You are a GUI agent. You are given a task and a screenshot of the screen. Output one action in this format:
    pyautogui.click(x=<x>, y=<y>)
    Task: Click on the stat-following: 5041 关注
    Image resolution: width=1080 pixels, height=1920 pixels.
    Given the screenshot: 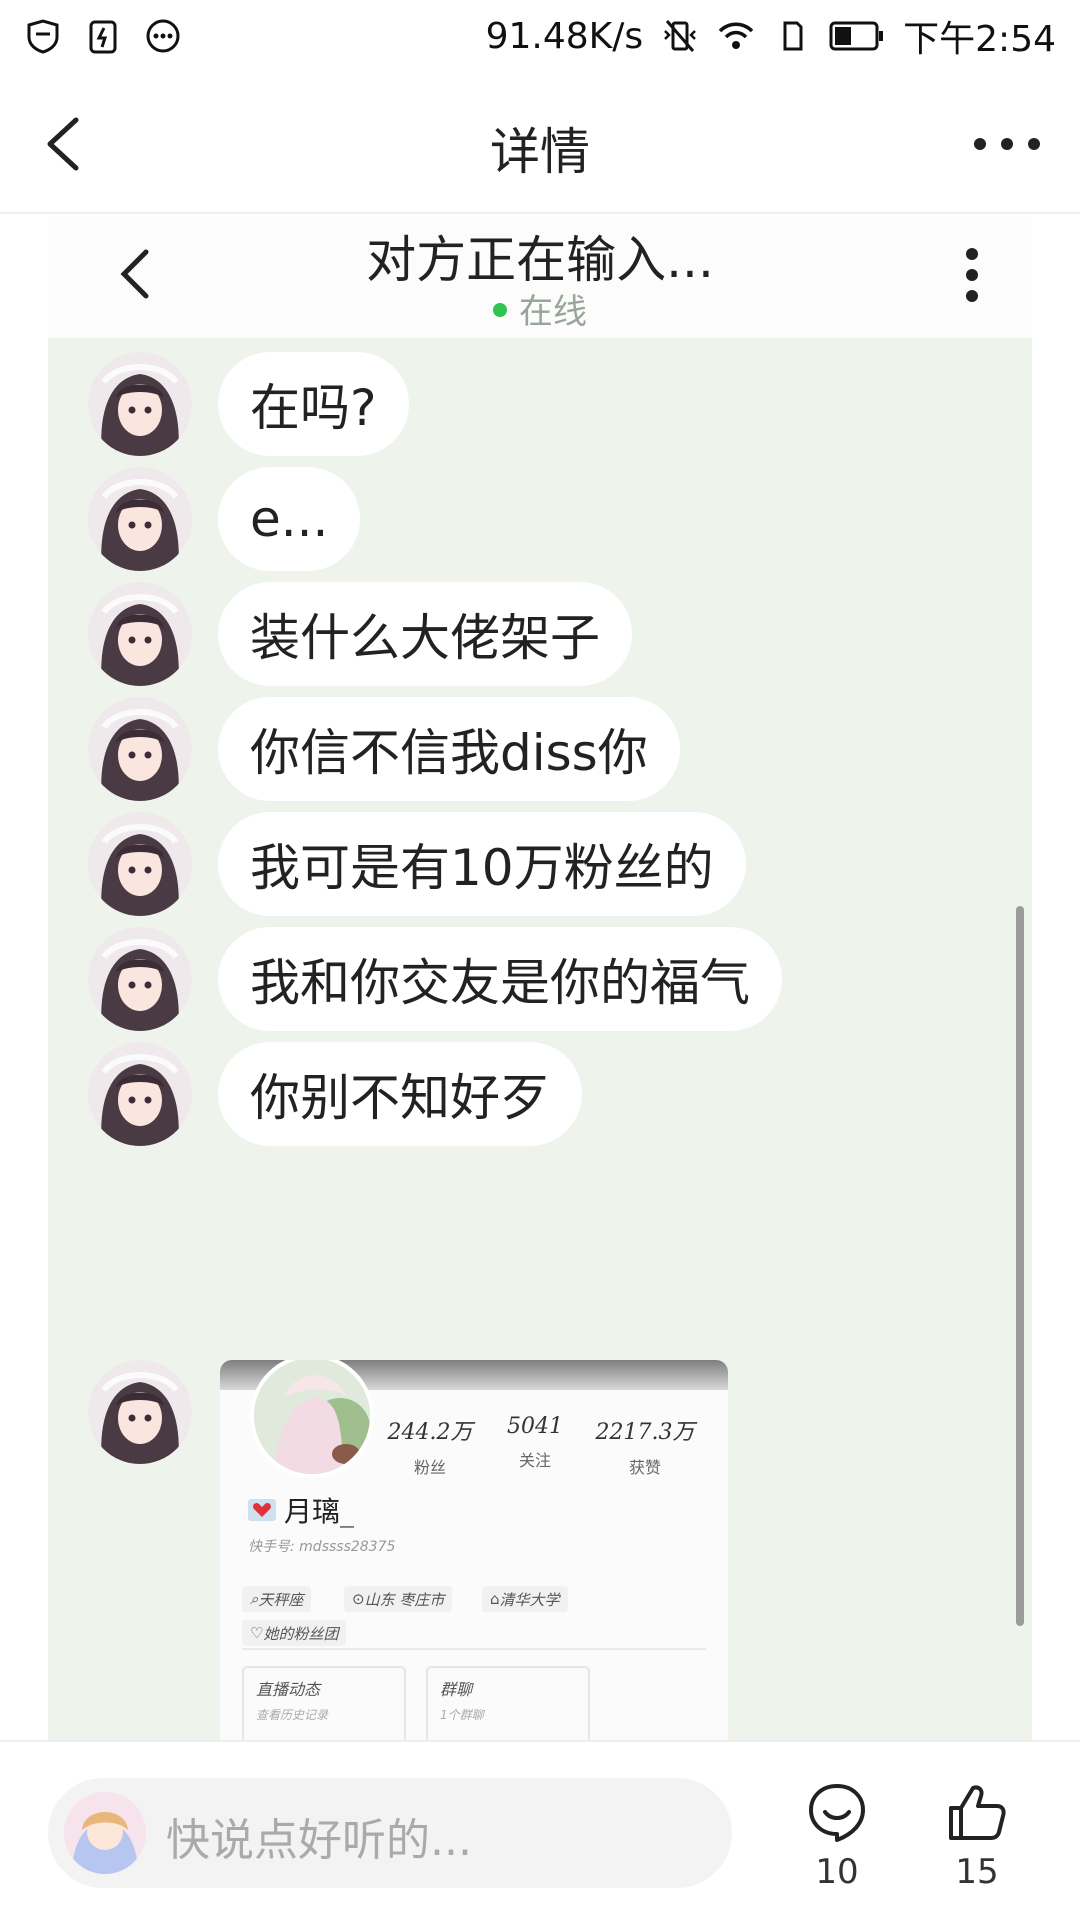 What is the action you would take?
    pyautogui.click(x=535, y=1442)
    